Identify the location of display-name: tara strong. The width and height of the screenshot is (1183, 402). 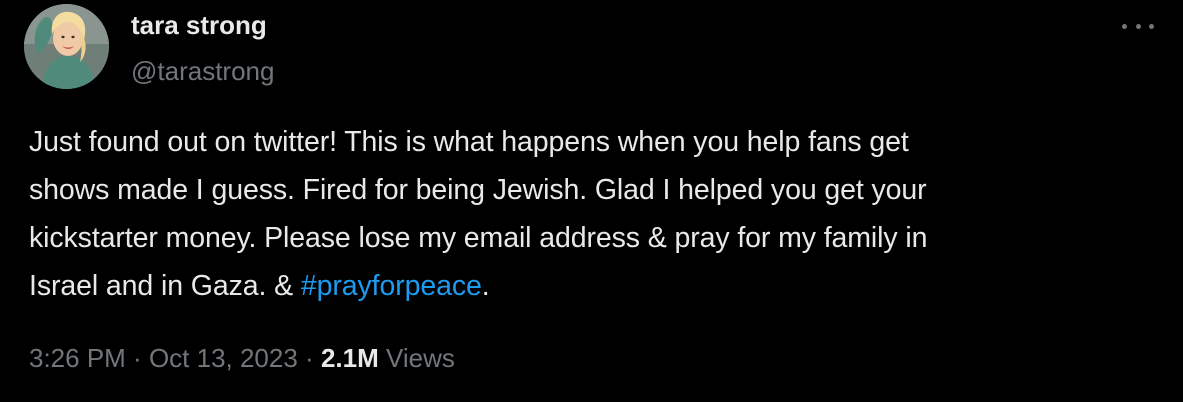
(202, 25).